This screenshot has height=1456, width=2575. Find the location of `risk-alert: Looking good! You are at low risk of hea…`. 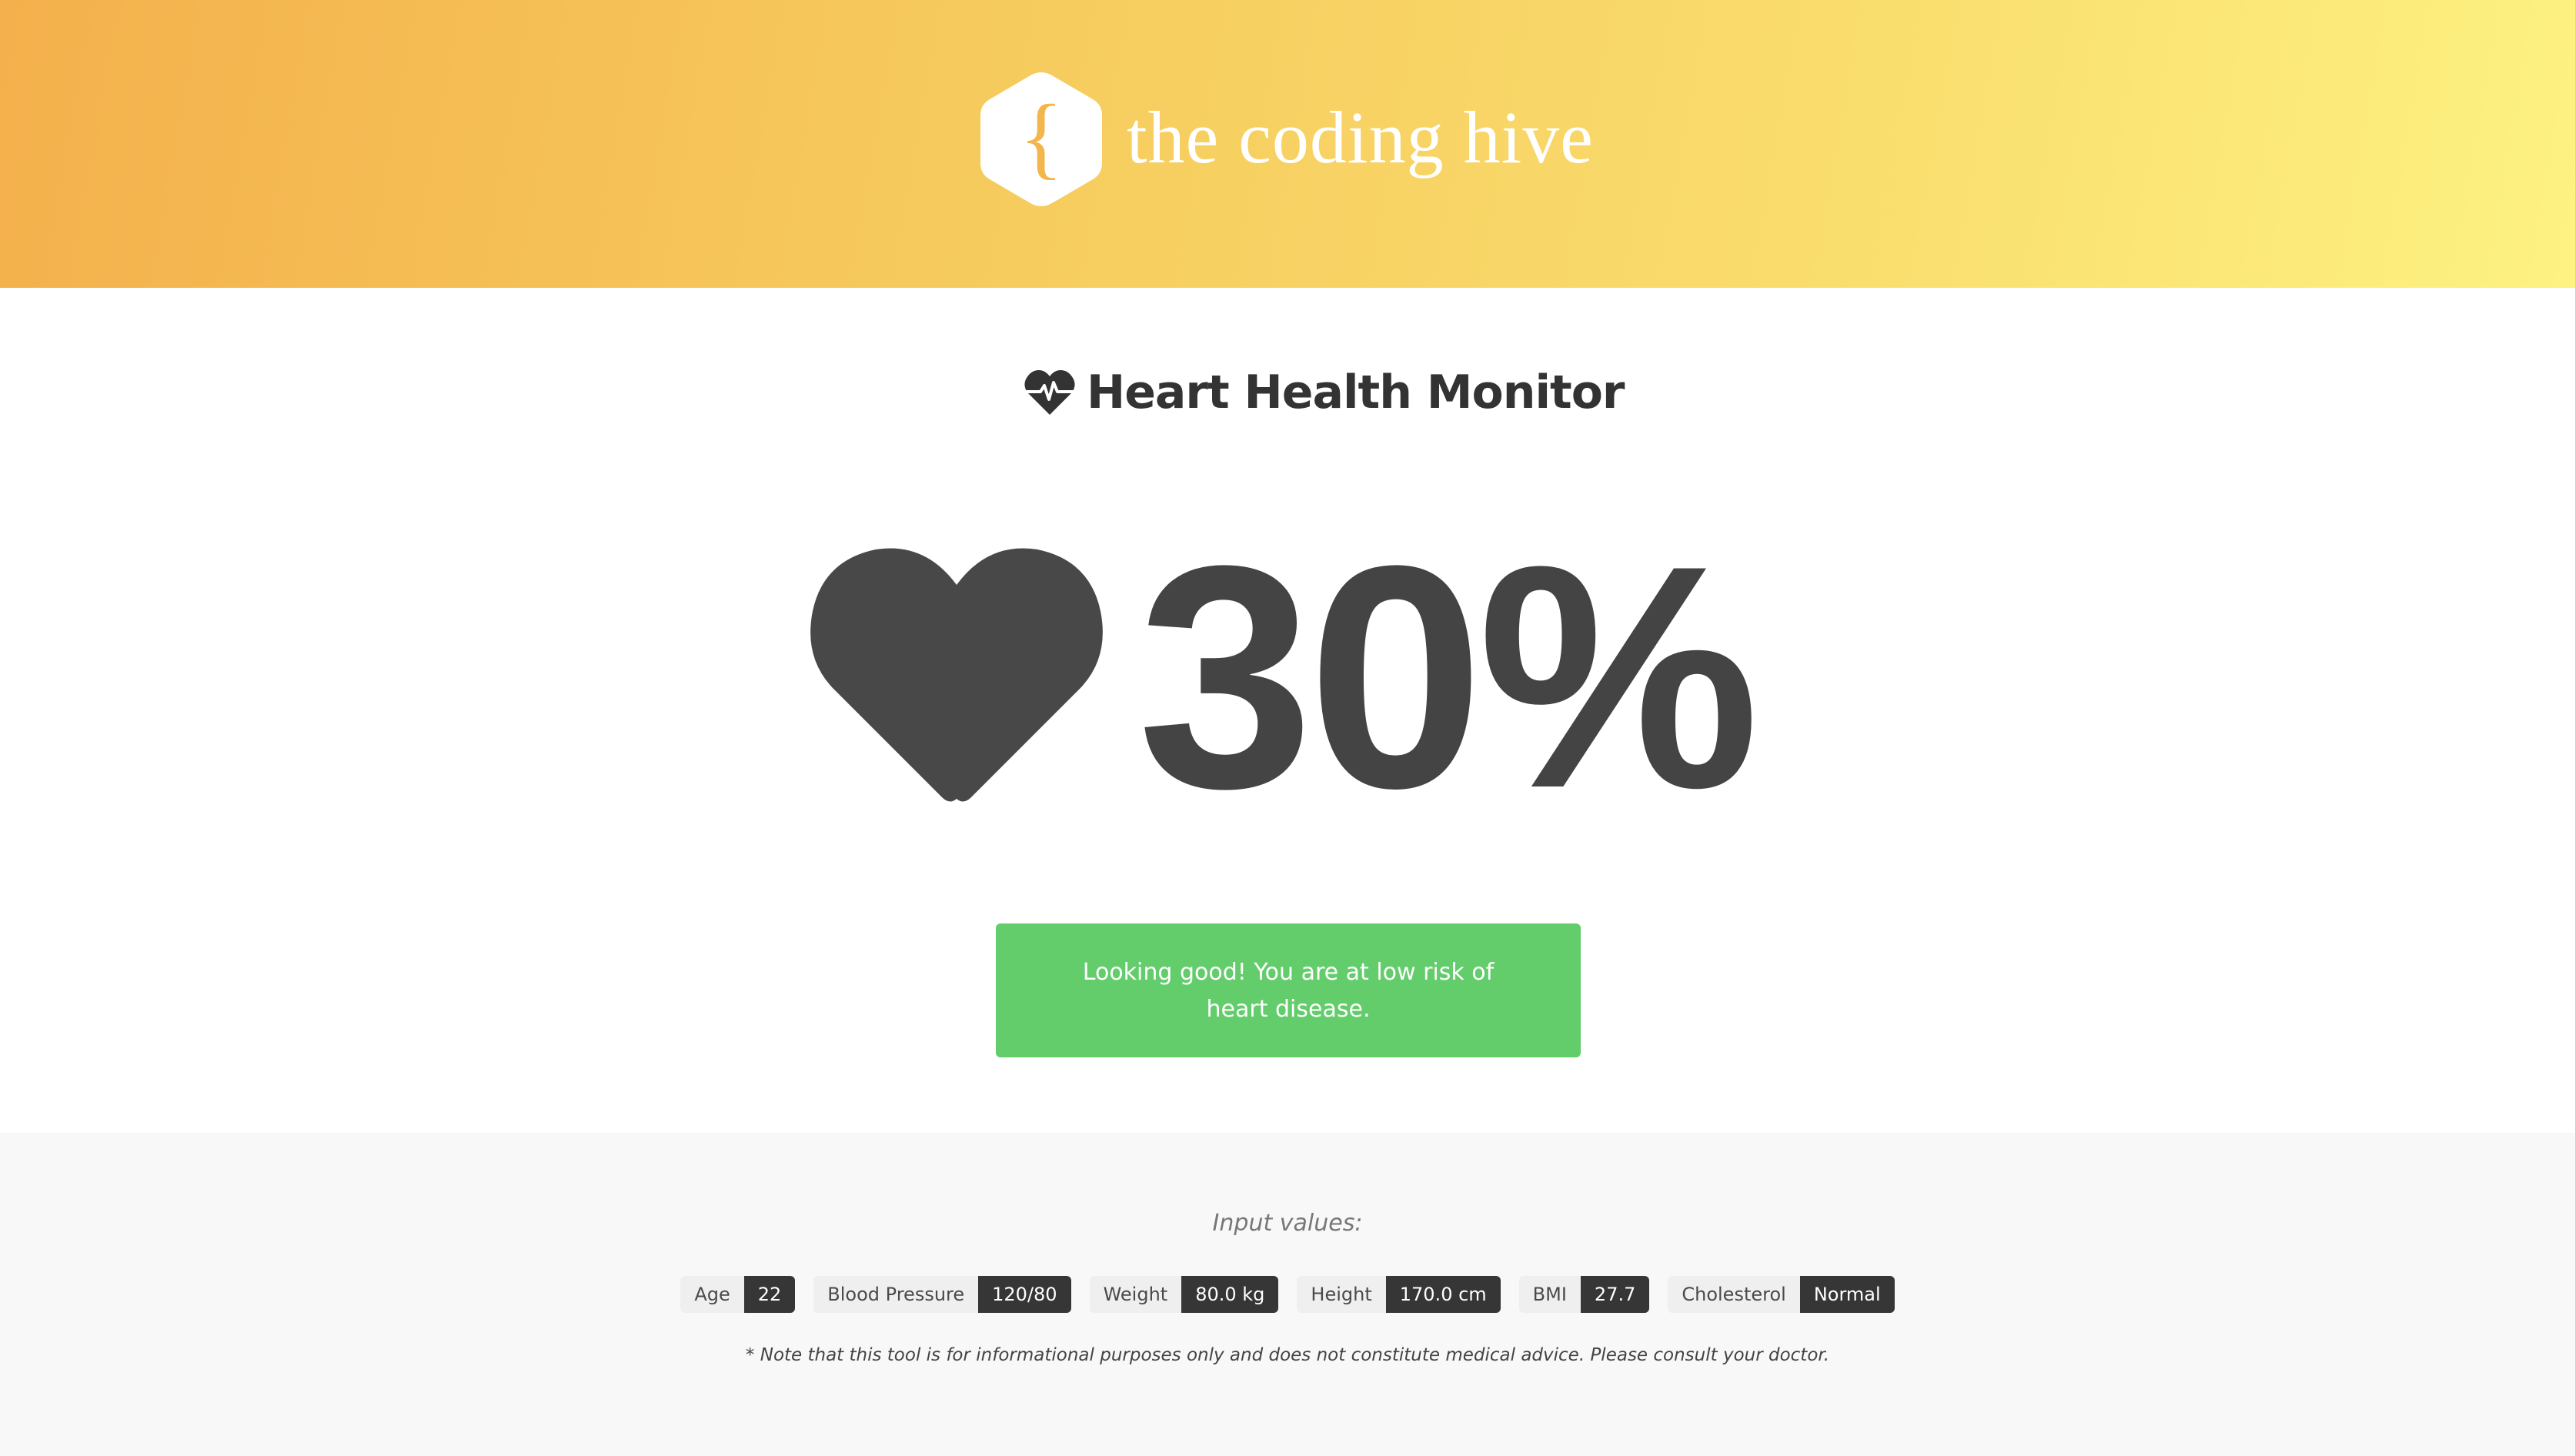

risk-alert: Looking good! You are at low risk of hea… is located at coordinates (1288, 990).